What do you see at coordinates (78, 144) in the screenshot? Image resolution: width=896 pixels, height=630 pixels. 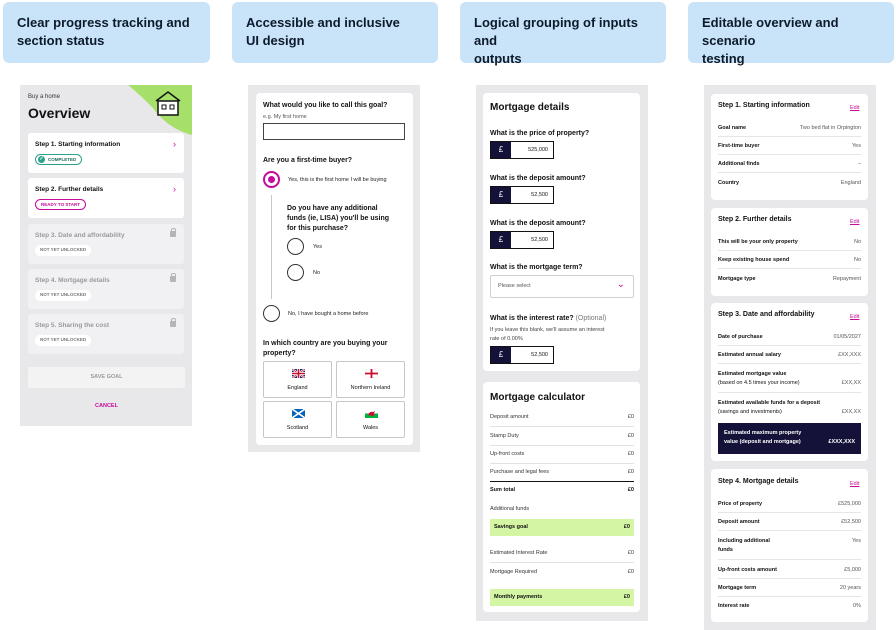 I see `step-title: Step 1. Starting information` at bounding box center [78, 144].